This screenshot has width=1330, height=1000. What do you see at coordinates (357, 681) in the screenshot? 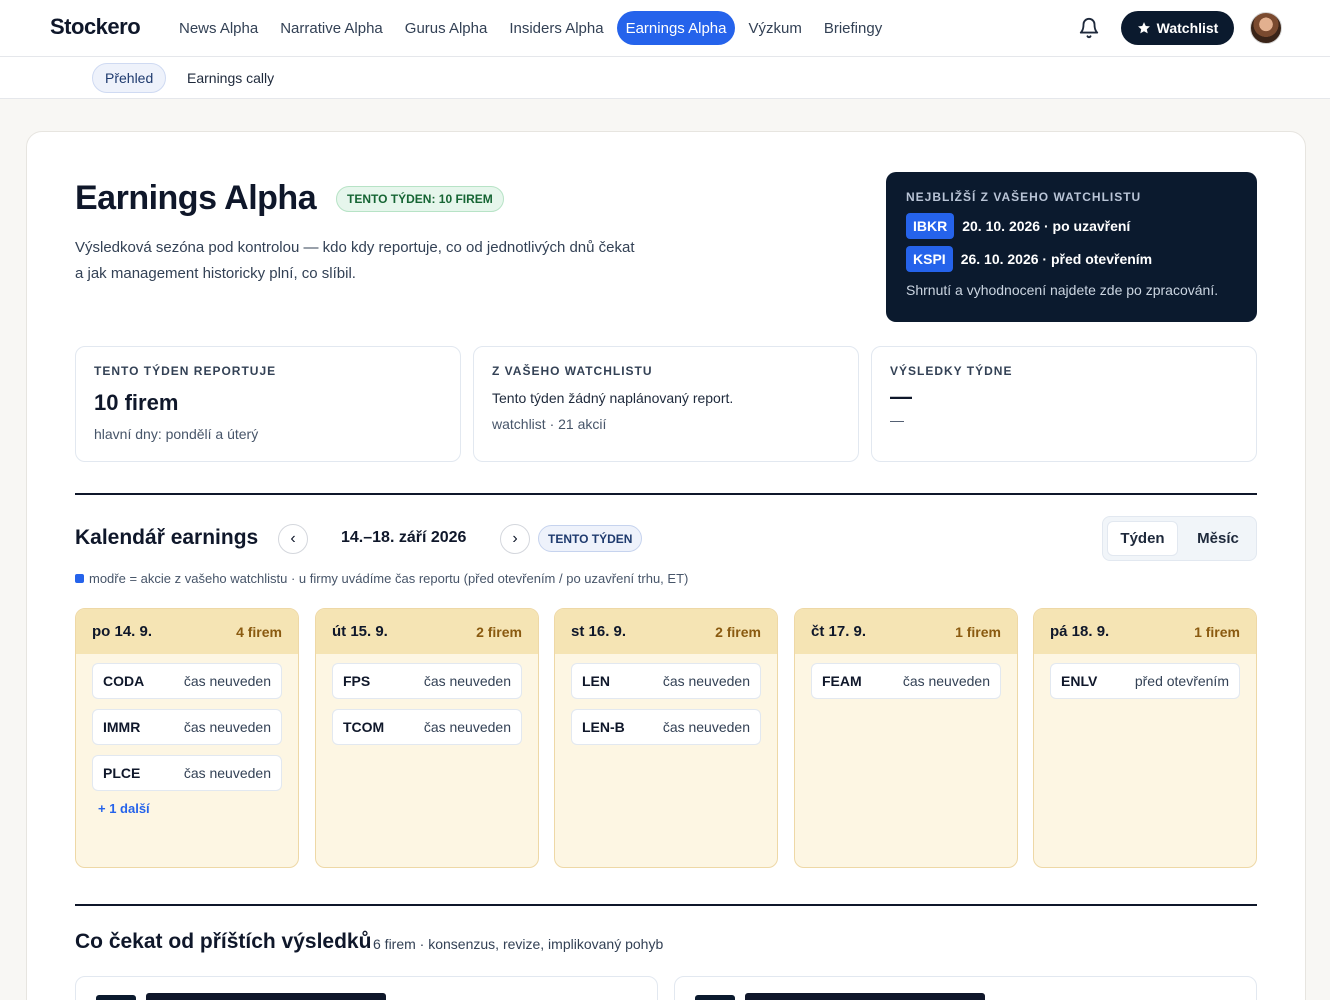
I see `chip-ticker: FPS` at bounding box center [357, 681].